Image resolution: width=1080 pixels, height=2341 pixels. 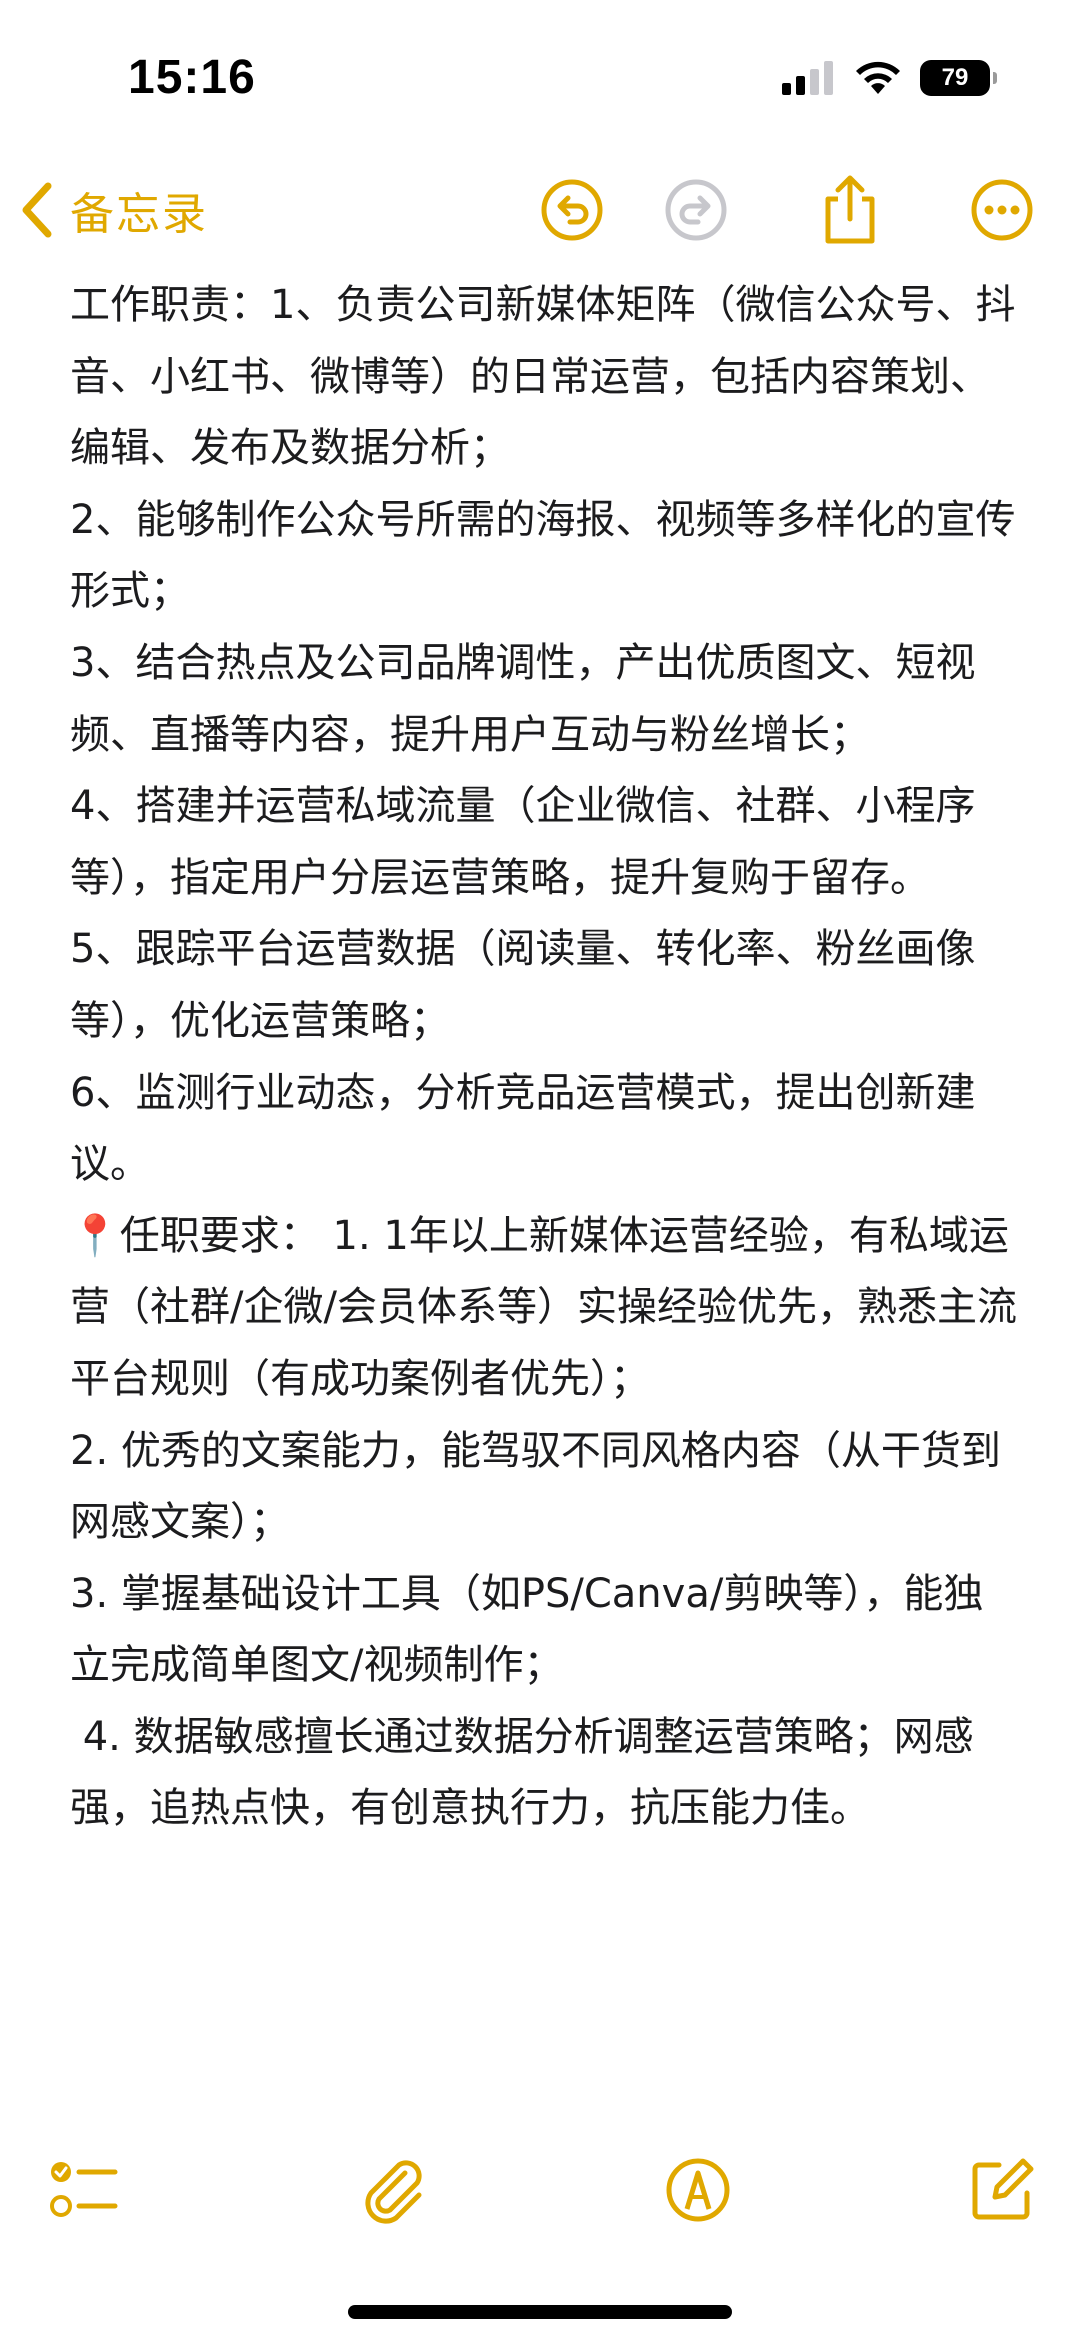 I want to click on home-indicator, so click(x=540, y=2312).